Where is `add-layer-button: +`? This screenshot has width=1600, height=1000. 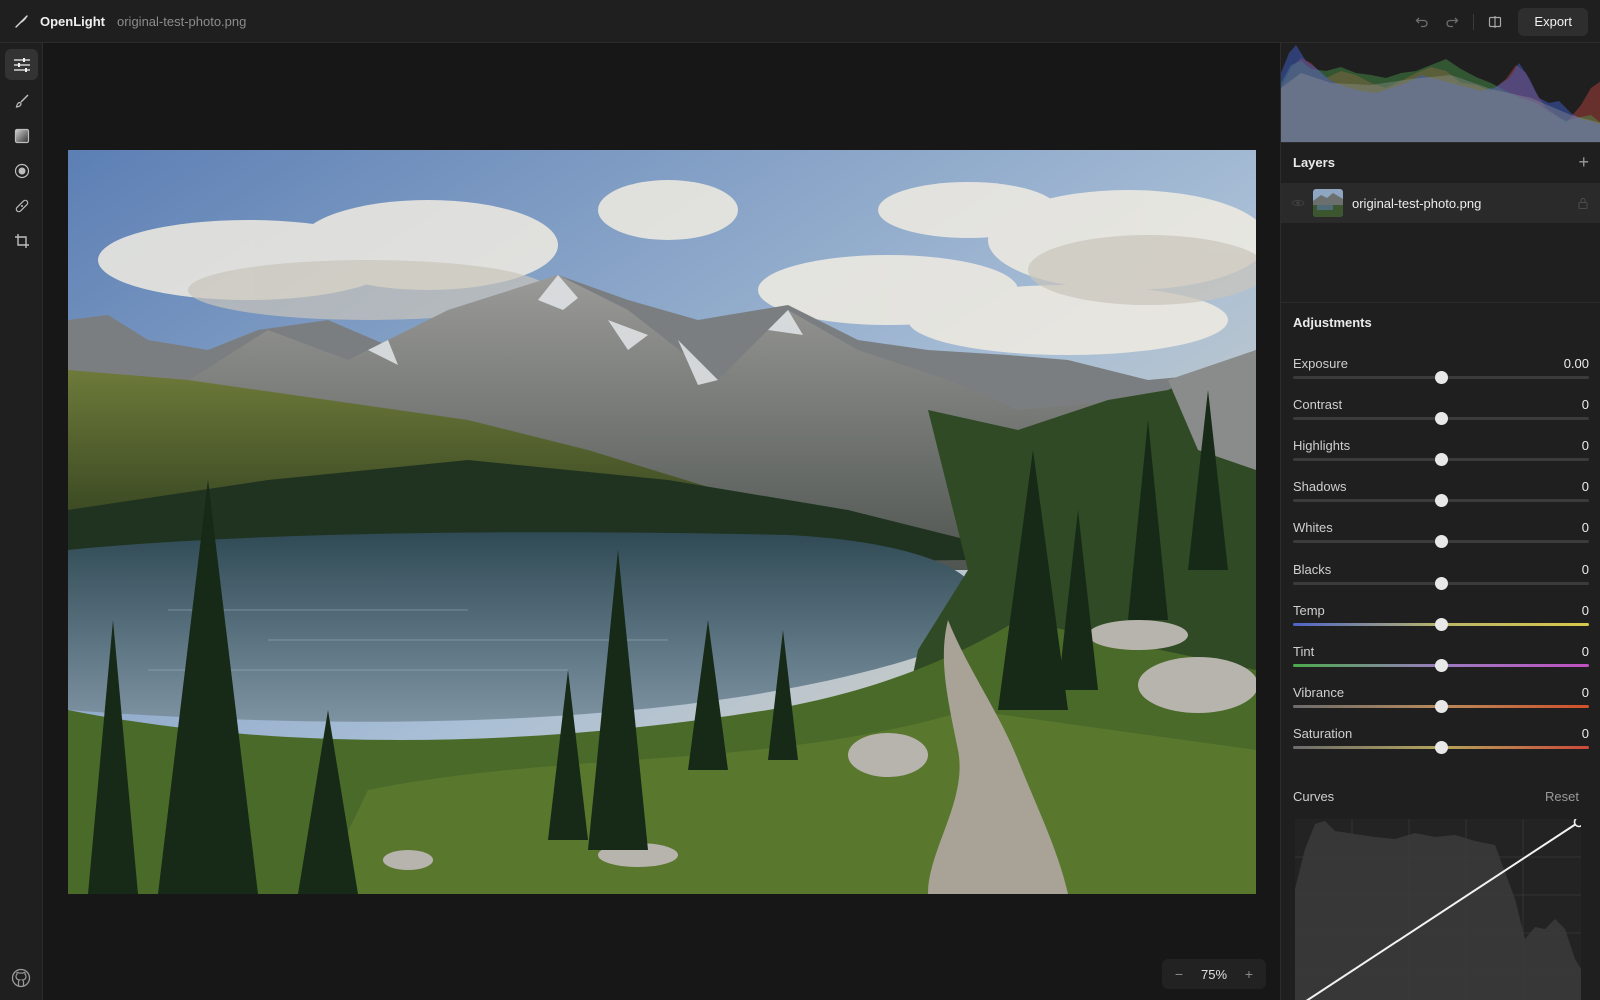
add-layer-button: + is located at coordinates (1583, 162).